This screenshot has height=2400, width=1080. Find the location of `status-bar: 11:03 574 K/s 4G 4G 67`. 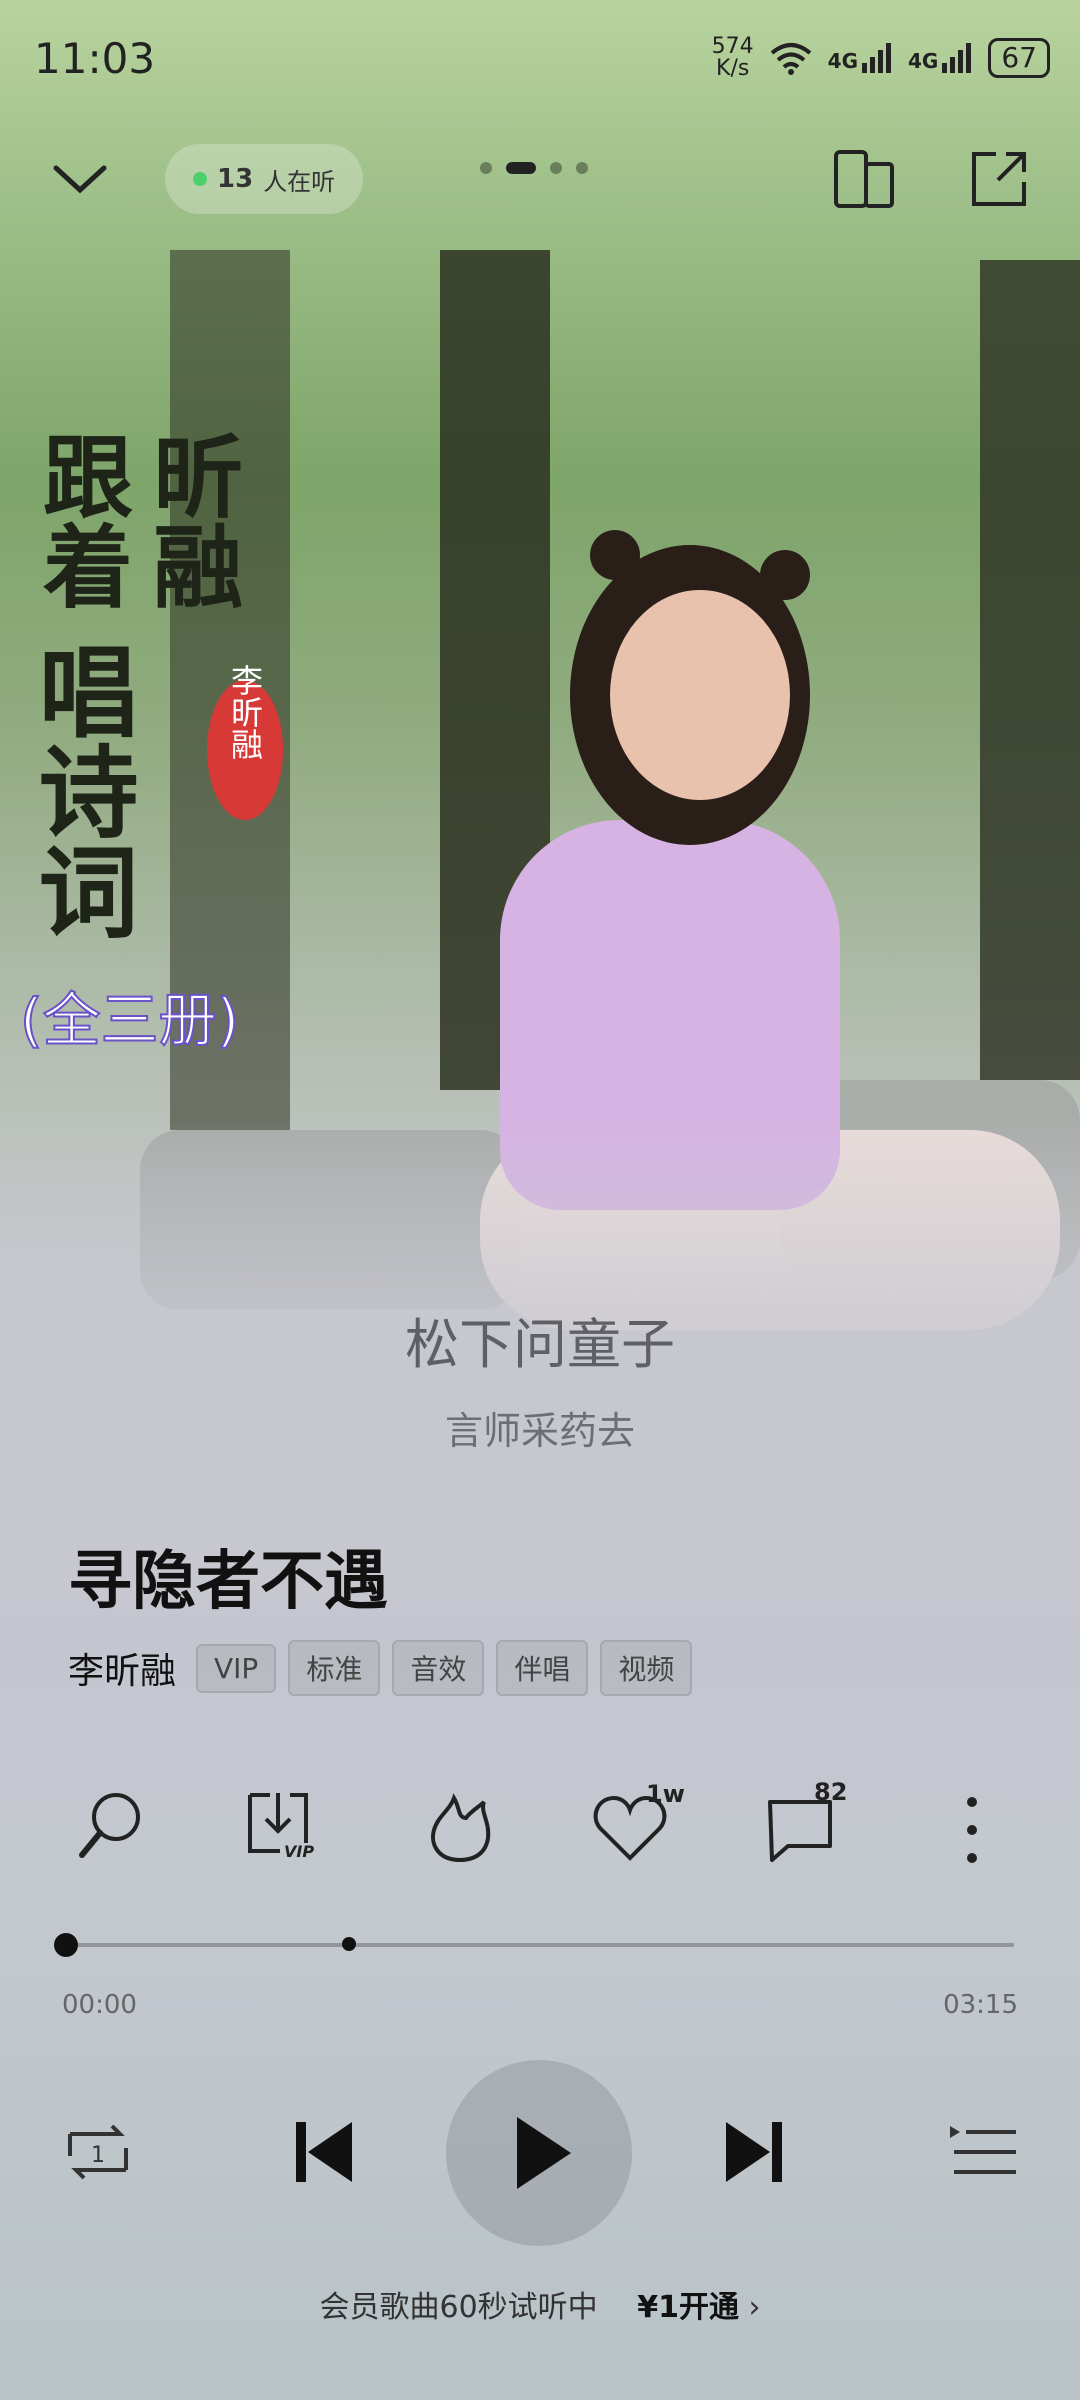

status-bar: 11:03 574 K/s 4G 4G 67 is located at coordinates (540, 60).